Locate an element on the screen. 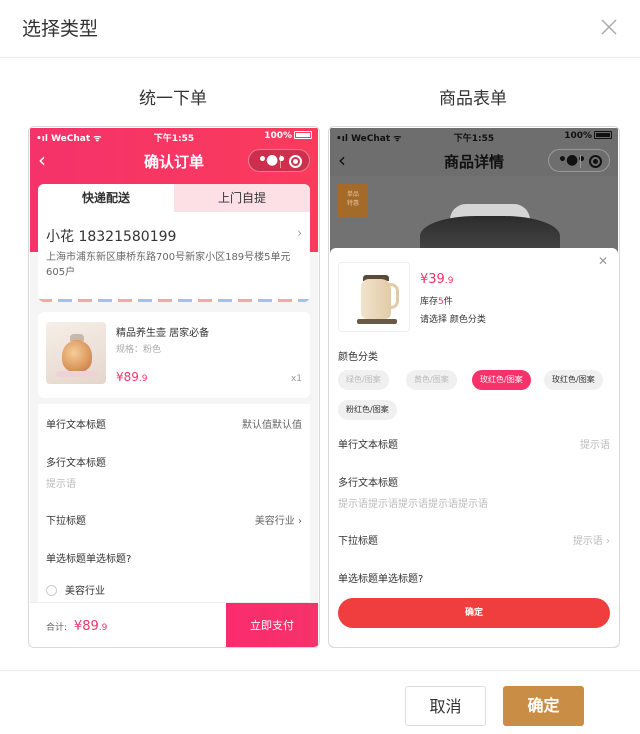  product-spec: 规格：粉色 is located at coordinates (139, 350).